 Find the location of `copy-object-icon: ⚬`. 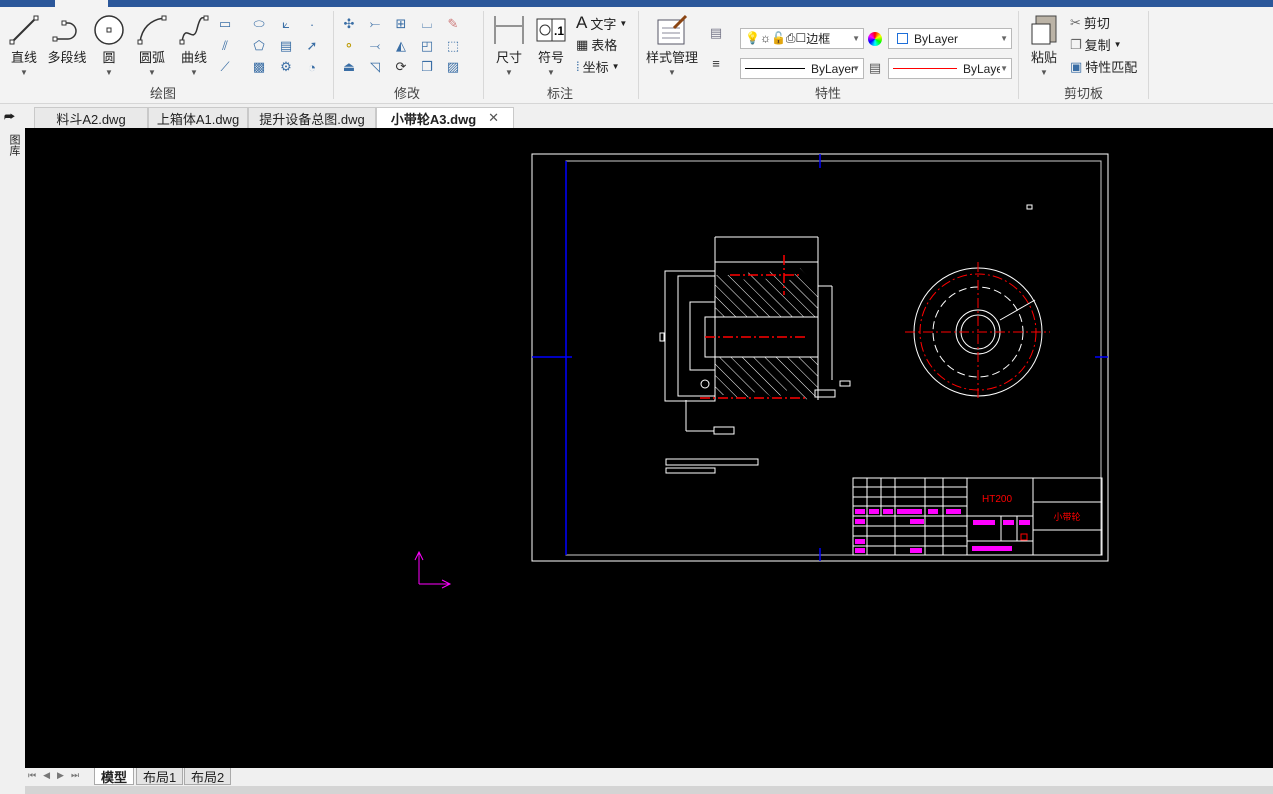

copy-object-icon: ⚬ is located at coordinates (349, 46).